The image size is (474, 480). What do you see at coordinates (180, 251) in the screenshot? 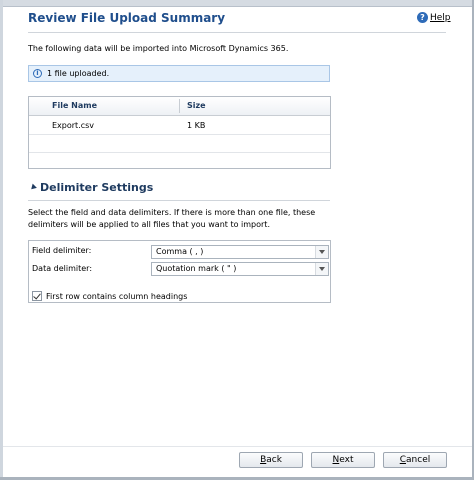
I see `field-delimiter-value: Comma ( , )` at bounding box center [180, 251].